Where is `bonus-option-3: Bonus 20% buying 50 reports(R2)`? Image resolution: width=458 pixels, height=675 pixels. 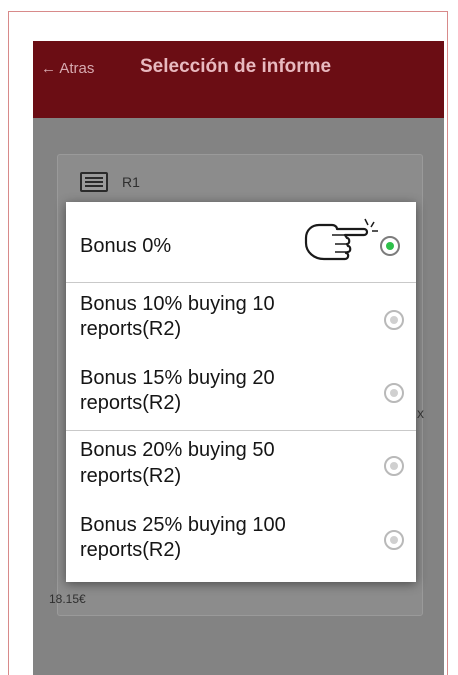 bonus-option-3: Bonus 20% buying 50 reports(R2) is located at coordinates (241, 467).